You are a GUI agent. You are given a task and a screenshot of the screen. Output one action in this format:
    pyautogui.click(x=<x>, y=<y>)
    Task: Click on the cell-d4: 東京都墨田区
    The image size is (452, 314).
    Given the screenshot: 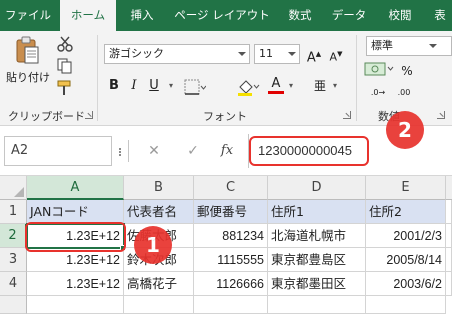 What is the action you would take?
    pyautogui.click(x=317, y=284)
    